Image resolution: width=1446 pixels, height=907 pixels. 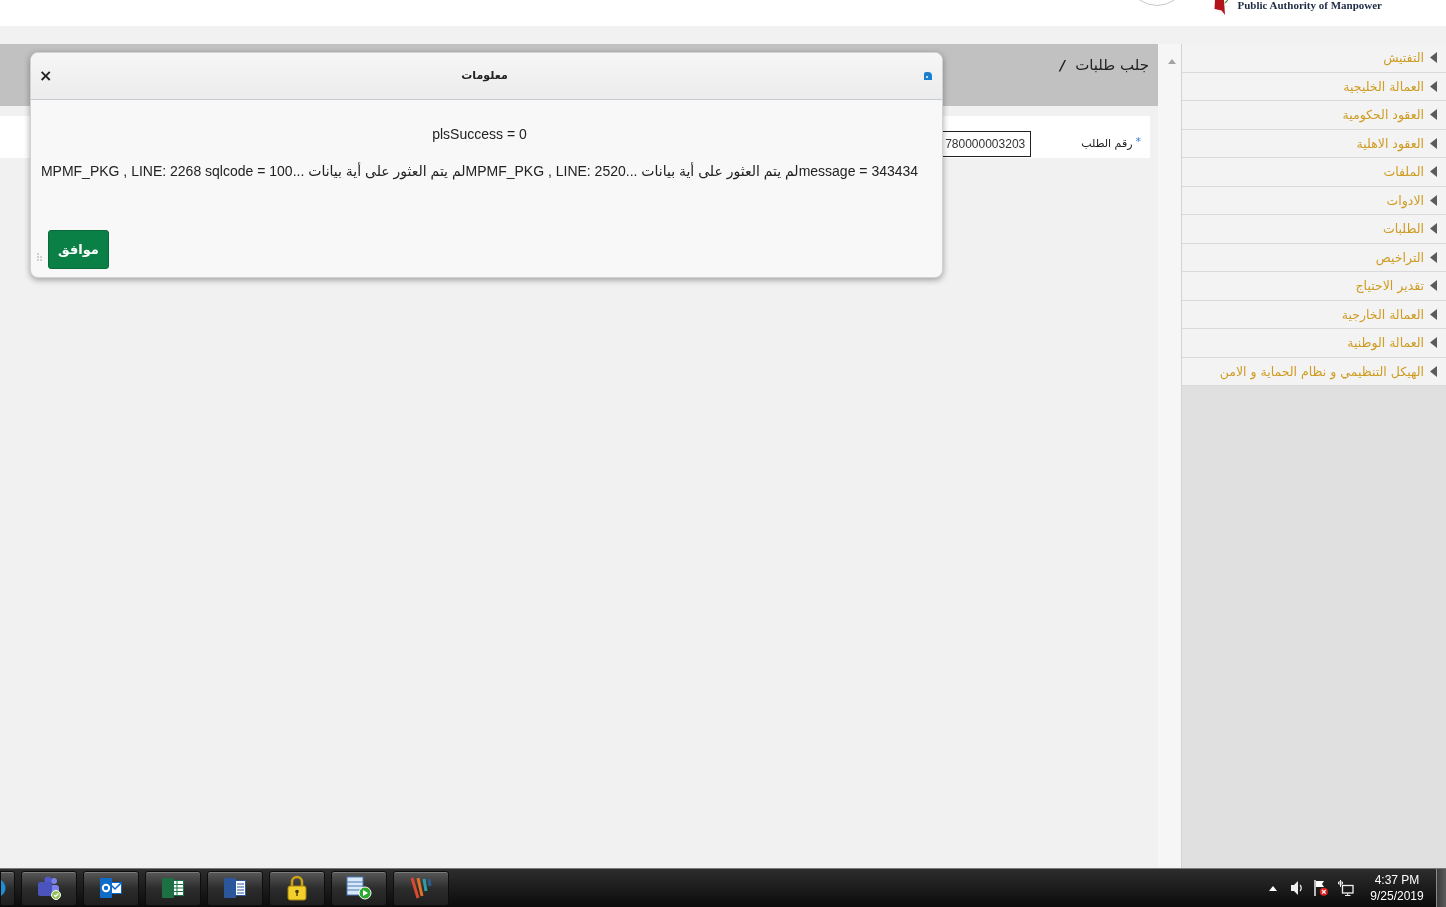 I want to click on table-play-icon, so click(x=359, y=888).